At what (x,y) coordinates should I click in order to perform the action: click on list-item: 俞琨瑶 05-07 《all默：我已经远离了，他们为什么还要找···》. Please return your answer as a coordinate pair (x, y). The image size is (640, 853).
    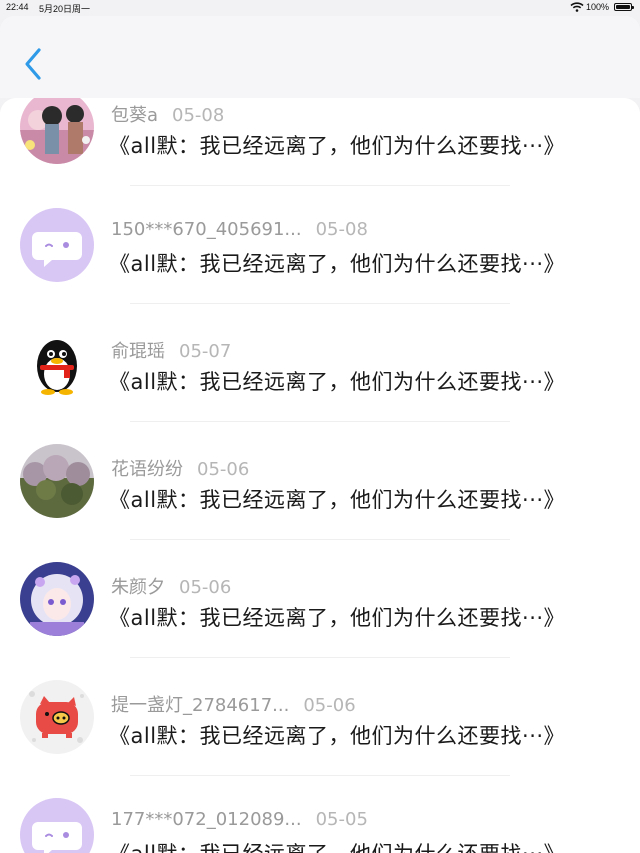
    Looking at the image, I should click on (320, 363).